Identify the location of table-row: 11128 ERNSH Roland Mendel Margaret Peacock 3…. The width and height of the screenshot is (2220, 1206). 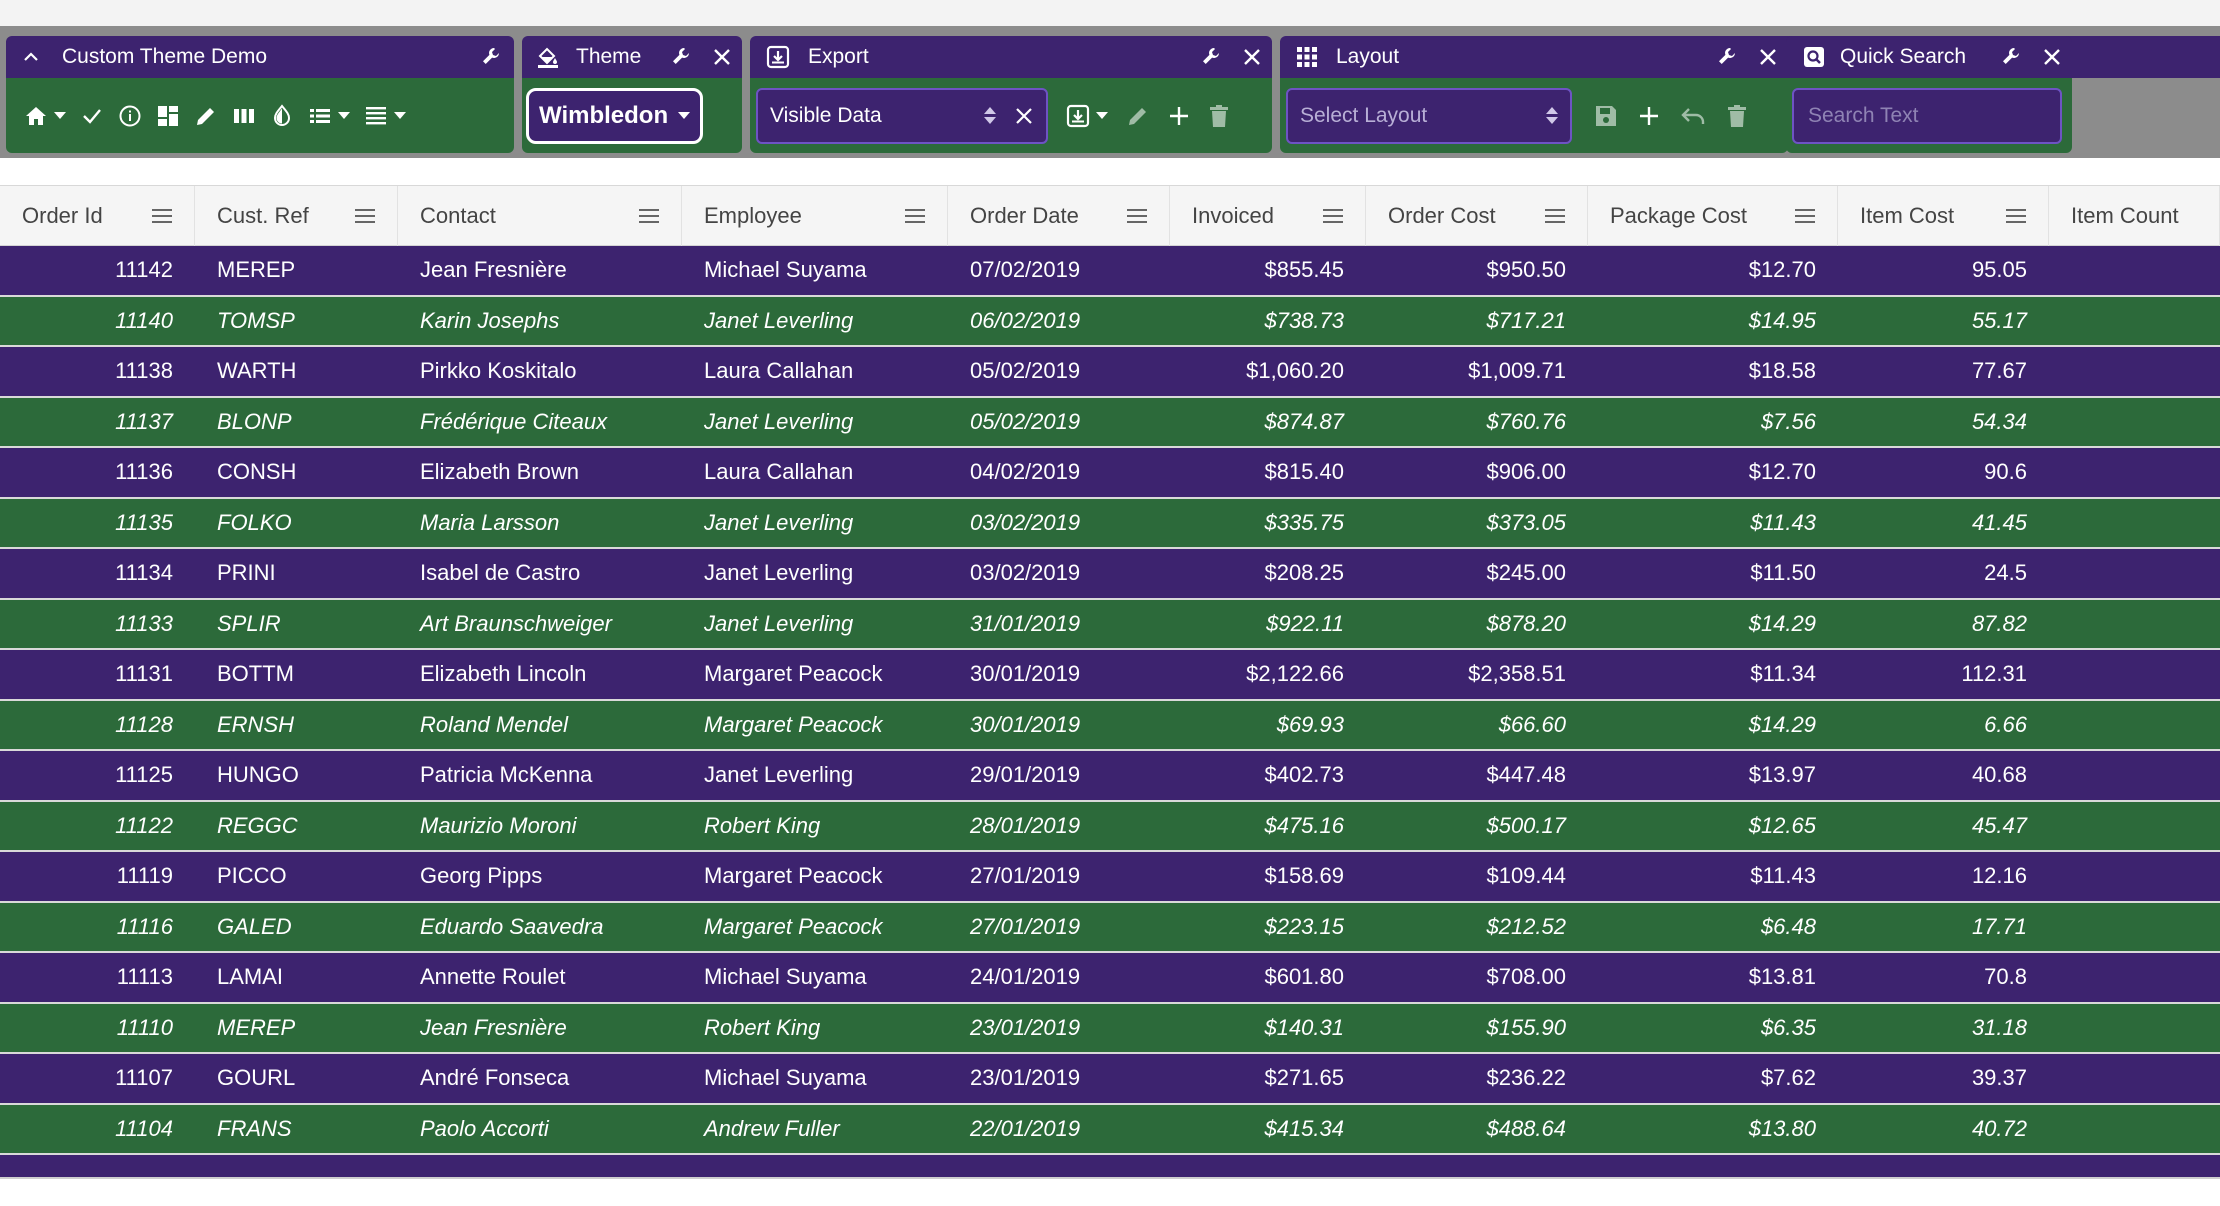
(1110, 725).